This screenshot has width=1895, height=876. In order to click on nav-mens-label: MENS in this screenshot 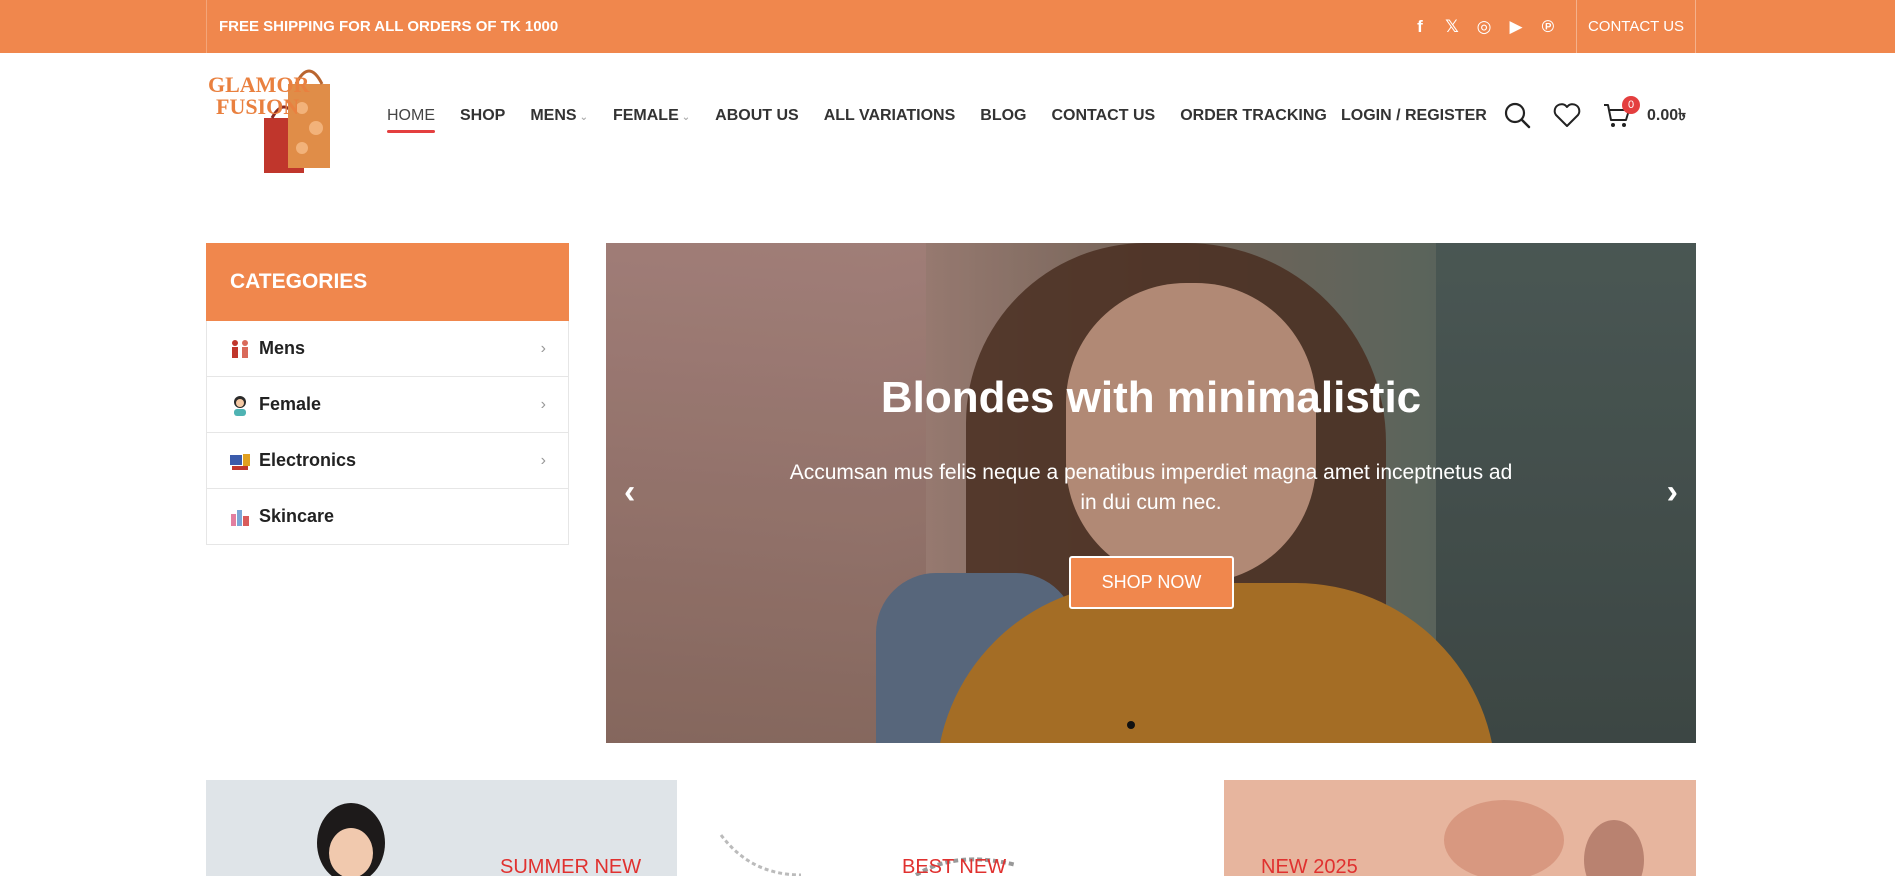, I will do `click(553, 115)`.